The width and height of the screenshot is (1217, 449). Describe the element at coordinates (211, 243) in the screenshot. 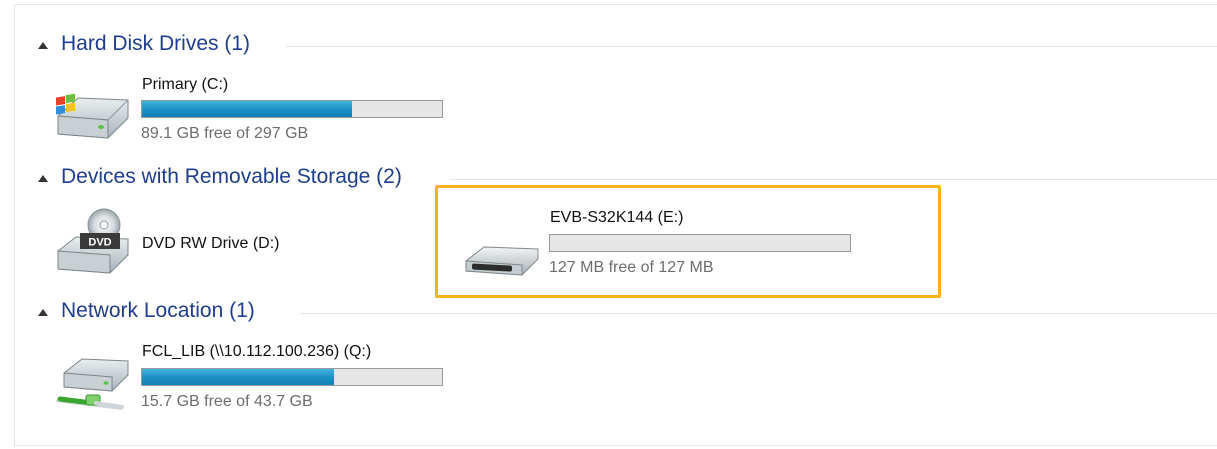

I see `drive-name: DVD RW Drive (D:)` at that location.